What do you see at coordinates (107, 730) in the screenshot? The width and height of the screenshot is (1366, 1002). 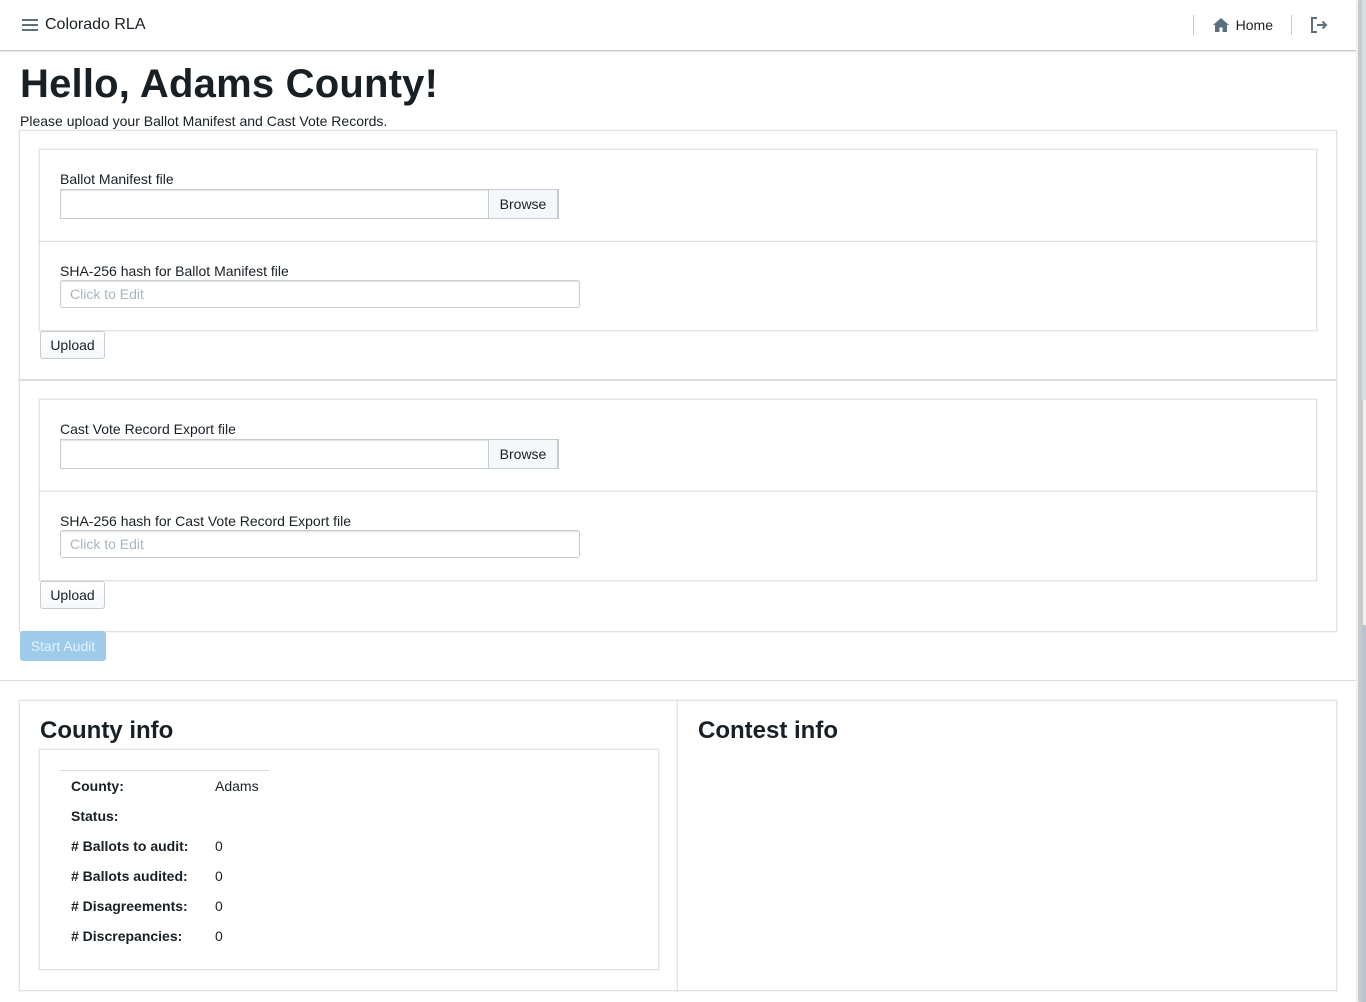 I see `county-info-title: County info` at bounding box center [107, 730].